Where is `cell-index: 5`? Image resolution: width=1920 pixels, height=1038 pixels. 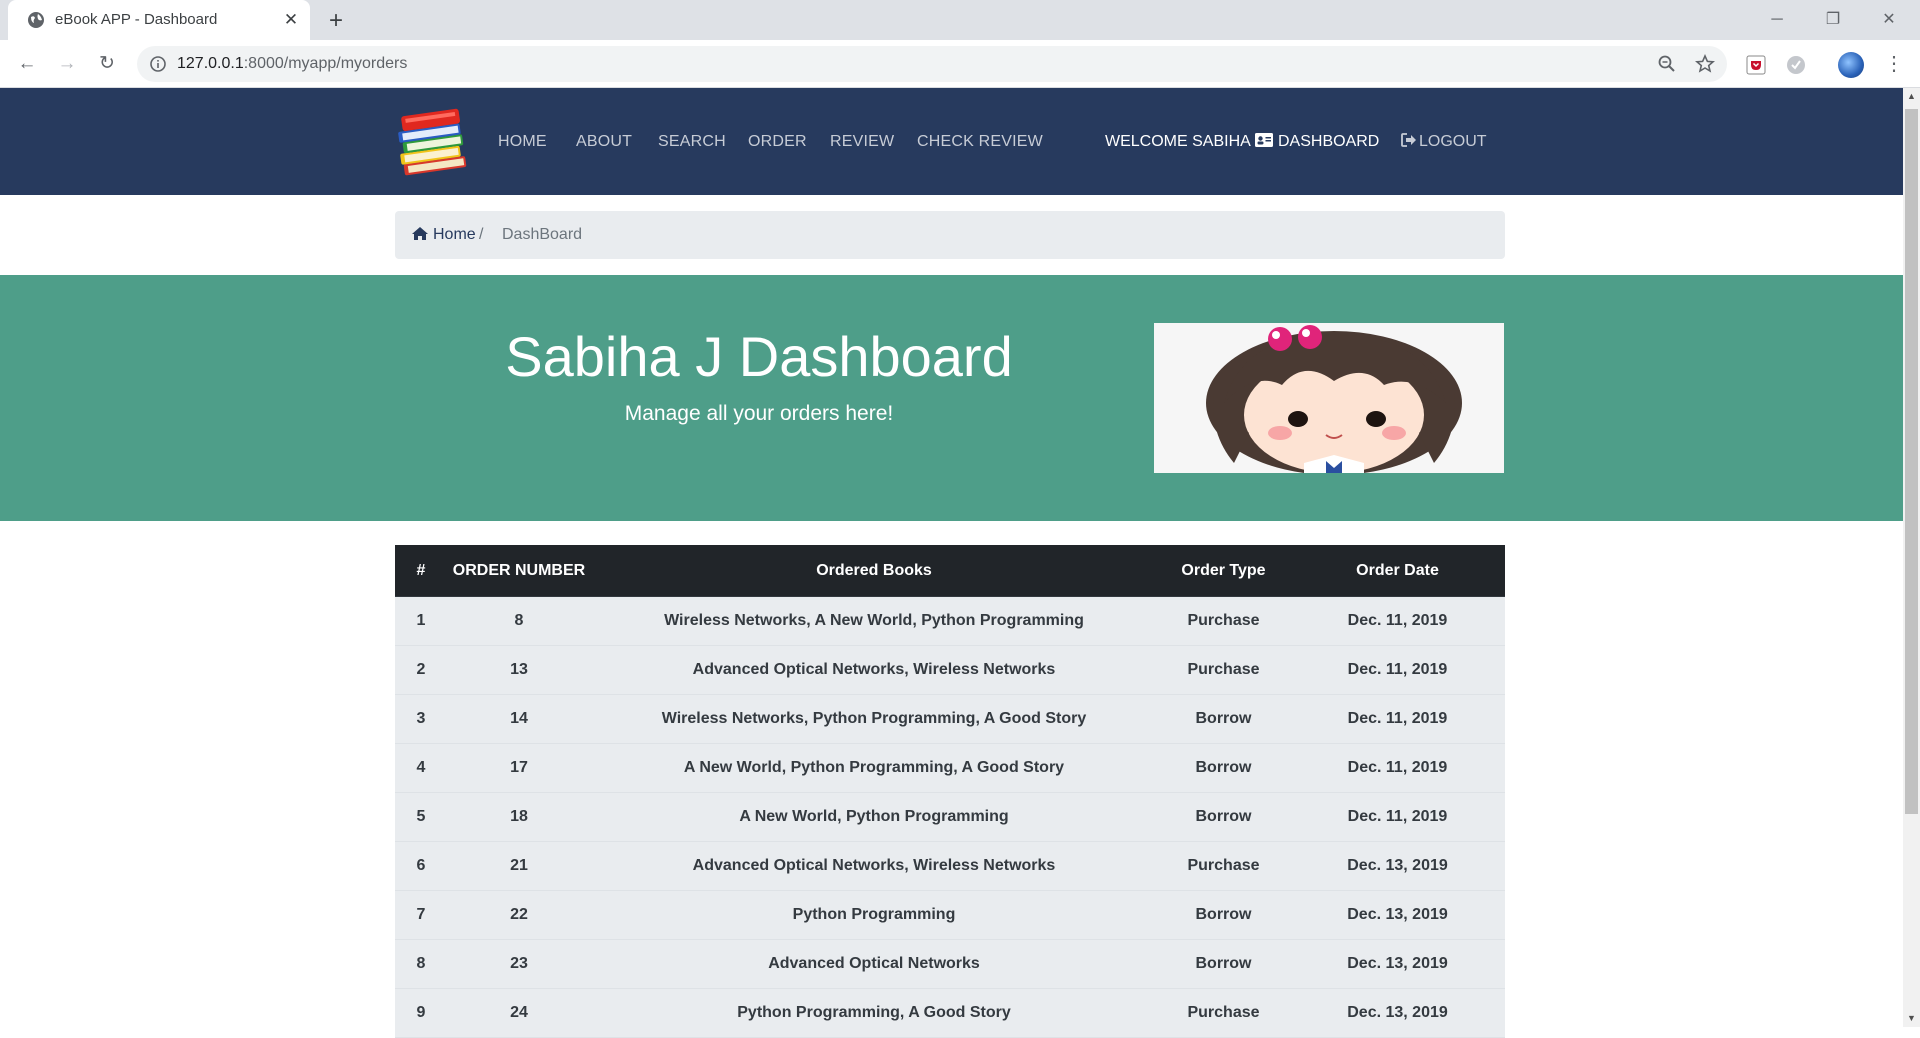
cell-index: 5 is located at coordinates (421, 817).